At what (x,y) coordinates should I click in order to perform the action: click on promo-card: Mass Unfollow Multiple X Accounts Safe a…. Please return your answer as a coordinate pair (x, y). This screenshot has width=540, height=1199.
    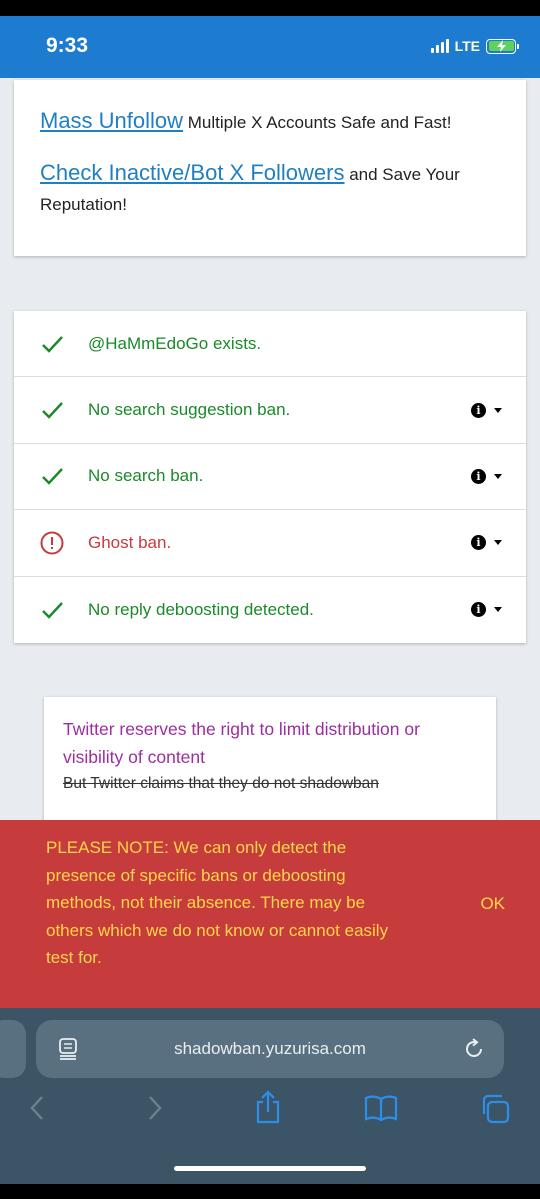
    Looking at the image, I should click on (270, 168).